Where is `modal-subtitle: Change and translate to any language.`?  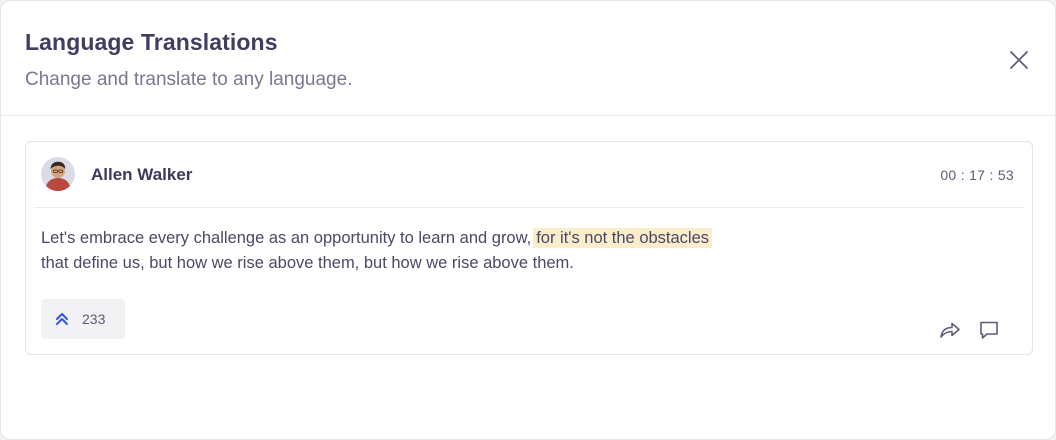
modal-subtitle: Change and translate to any language. is located at coordinates (189, 79).